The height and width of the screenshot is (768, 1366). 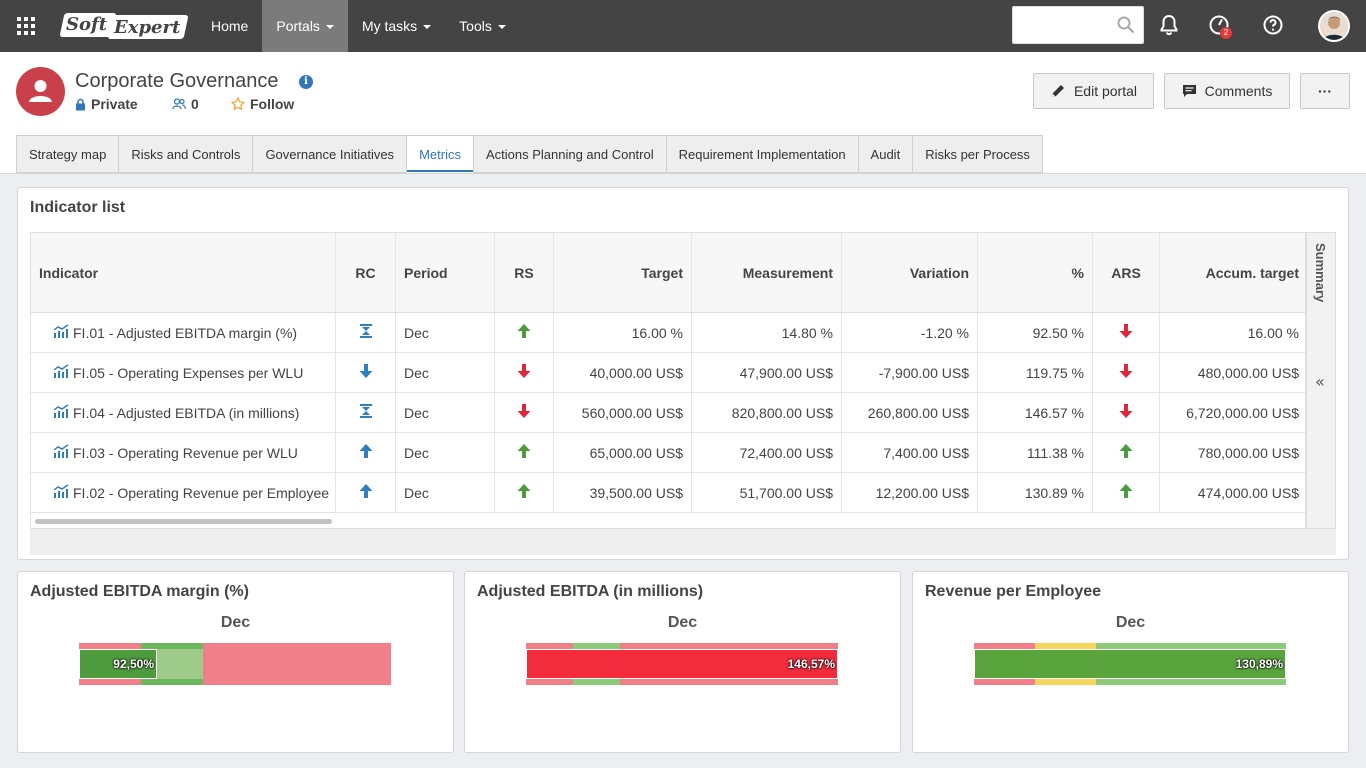 I want to click on indicator-cell: FI.05 - Operating Expenses per WLU, so click(x=183, y=372).